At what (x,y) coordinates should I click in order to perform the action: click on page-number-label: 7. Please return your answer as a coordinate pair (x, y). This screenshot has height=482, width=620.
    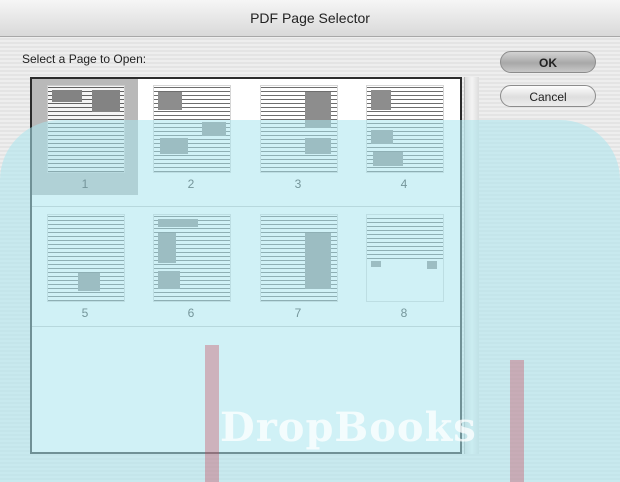
    Looking at the image, I should click on (298, 313).